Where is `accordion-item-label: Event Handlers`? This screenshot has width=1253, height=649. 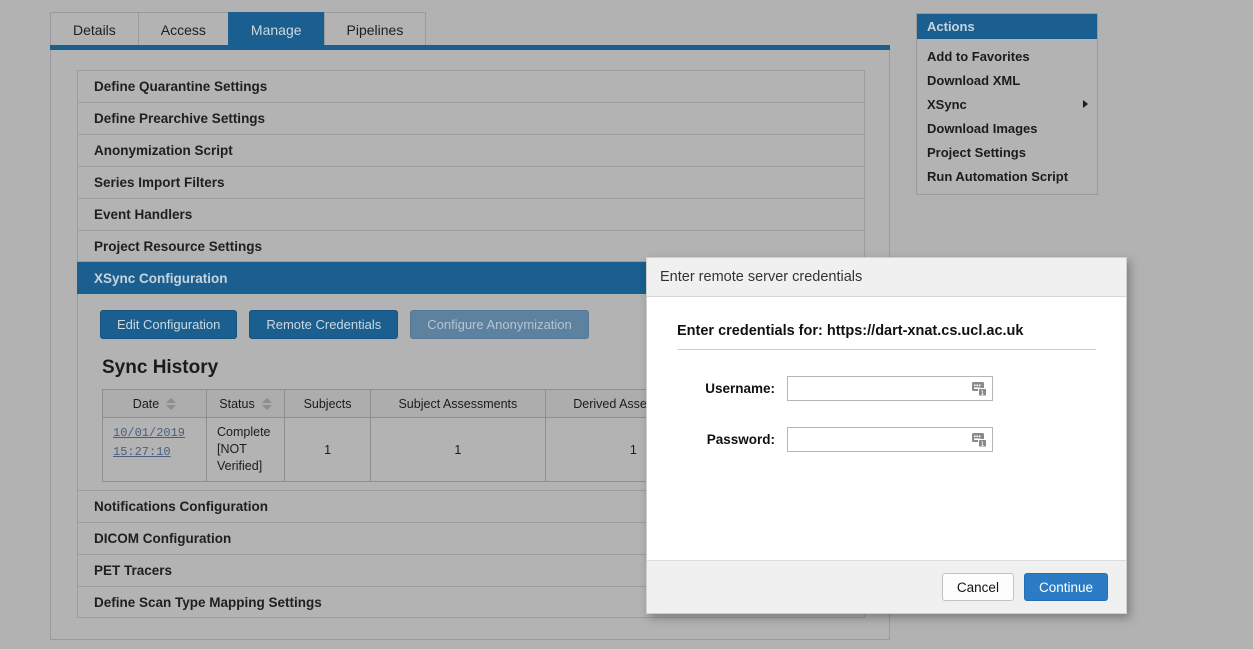 accordion-item-label: Event Handlers is located at coordinates (143, 214).